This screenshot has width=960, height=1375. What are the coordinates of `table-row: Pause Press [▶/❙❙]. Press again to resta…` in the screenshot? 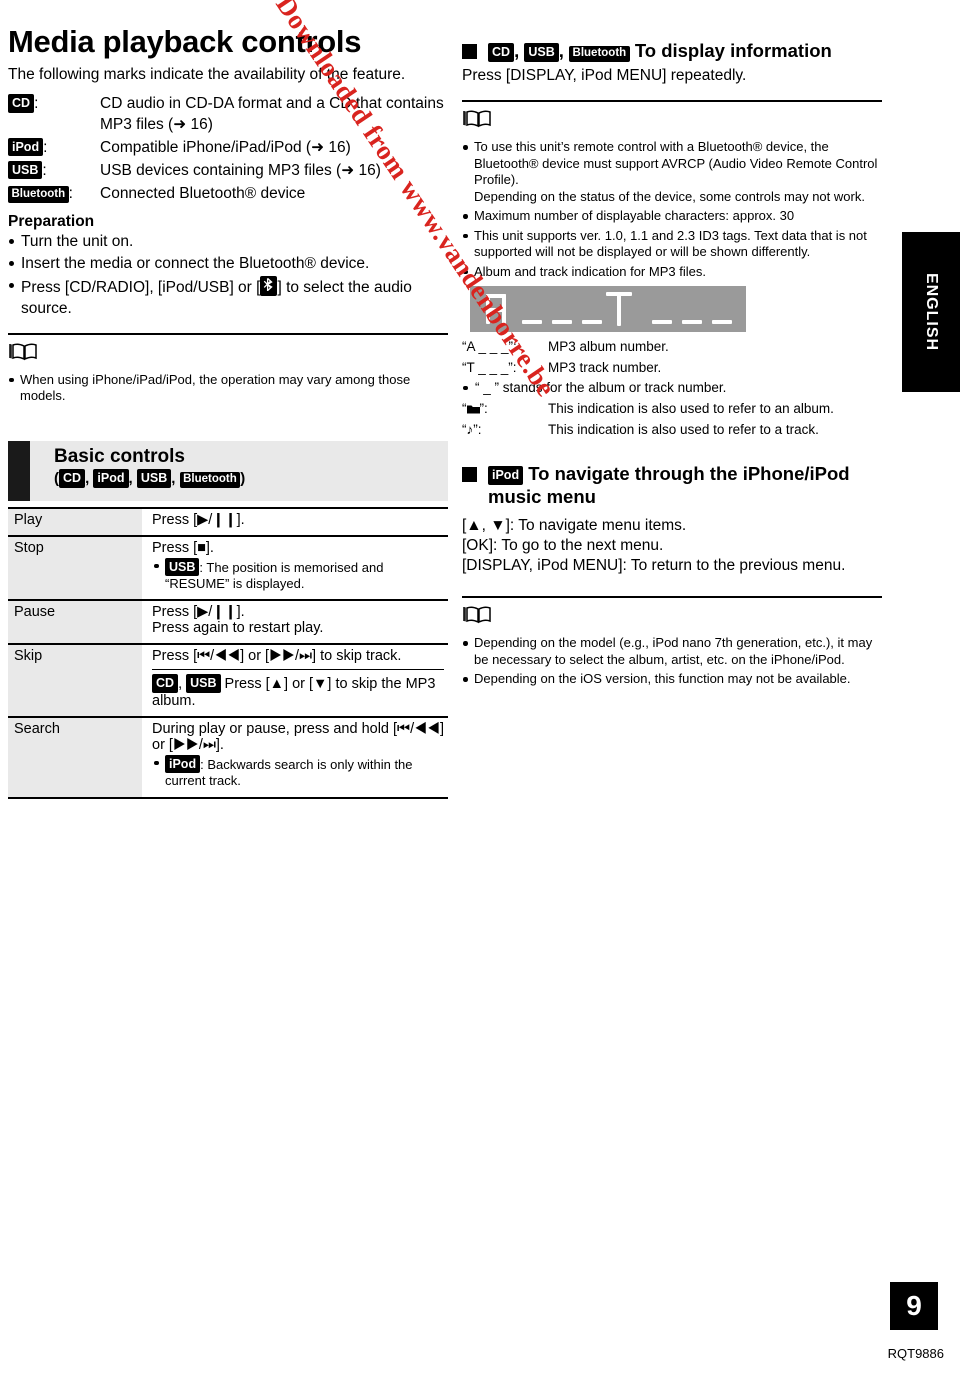 It's located at (228, 622).